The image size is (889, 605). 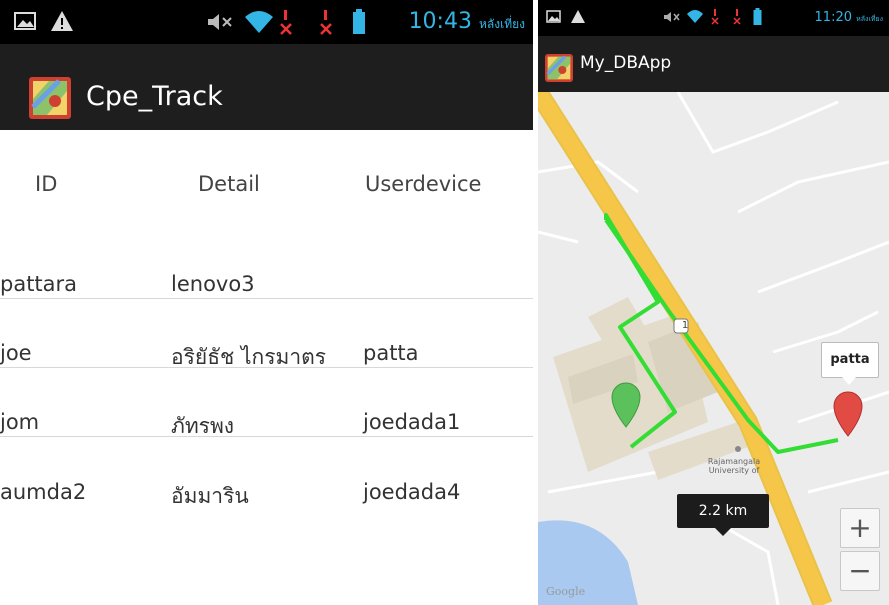 What do you see at coordinates (154, 96) in the screenshot?
I see `app-title: Cpe_Track` at bounding box center [154, 96].